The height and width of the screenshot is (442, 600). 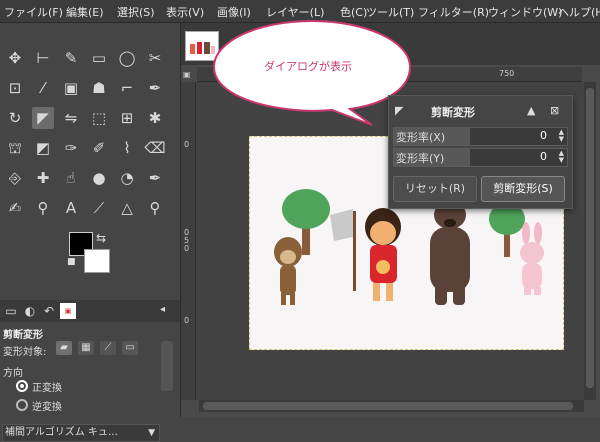 I want to click on transform-target-label: 変形対象:, so click(x=25, y=352).